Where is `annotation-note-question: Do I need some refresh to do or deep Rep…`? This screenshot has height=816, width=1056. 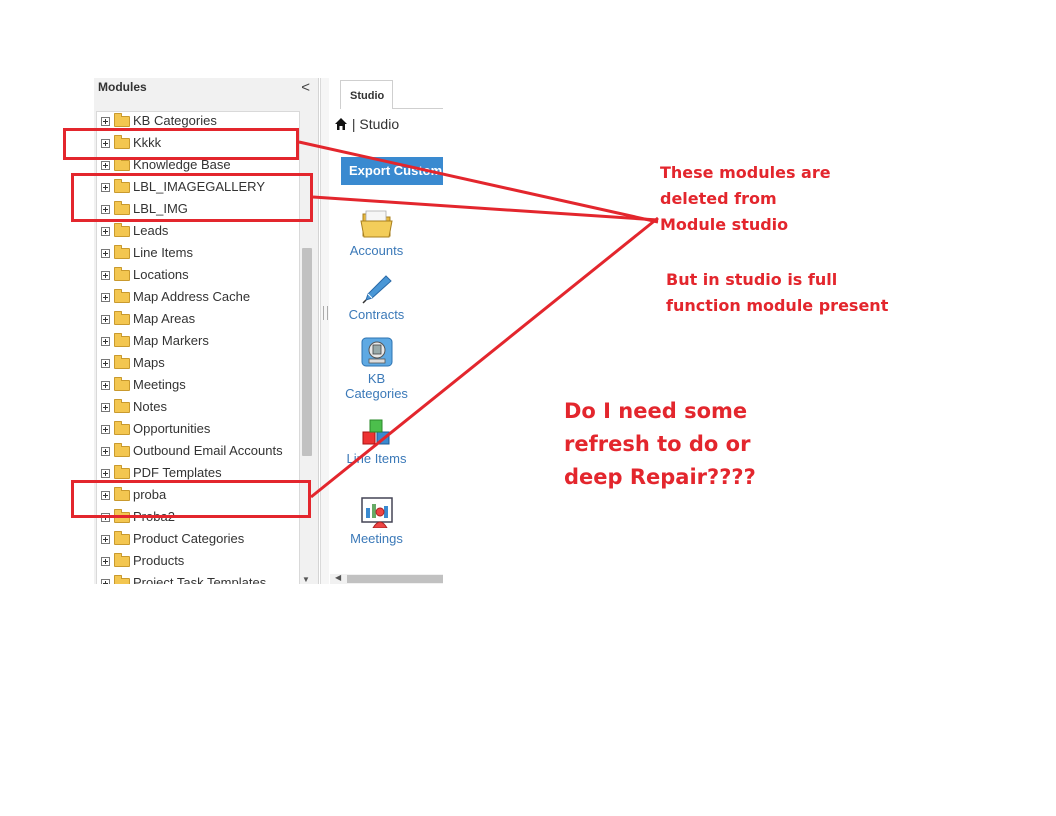 annotation-note-question: Do I need some refresh to do or deep Rep… is located at coordinates (660, 444).